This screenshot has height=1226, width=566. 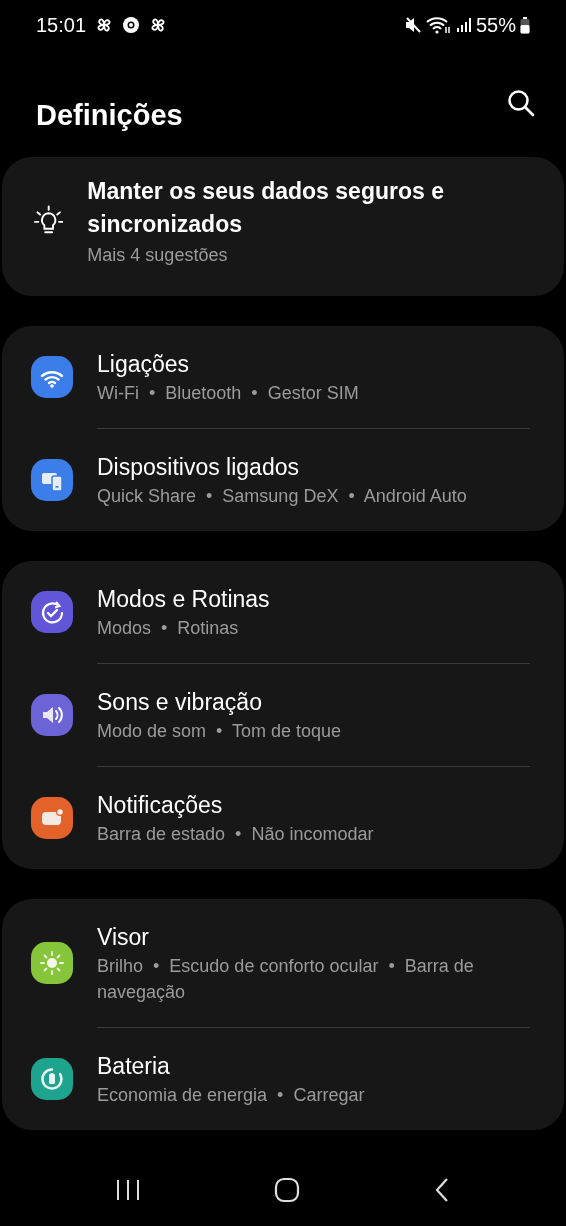 I want to click on settings-item: Visor Brilho • Escudo de conforto ocular • Barra de navegação, so click(x=283, y=963).